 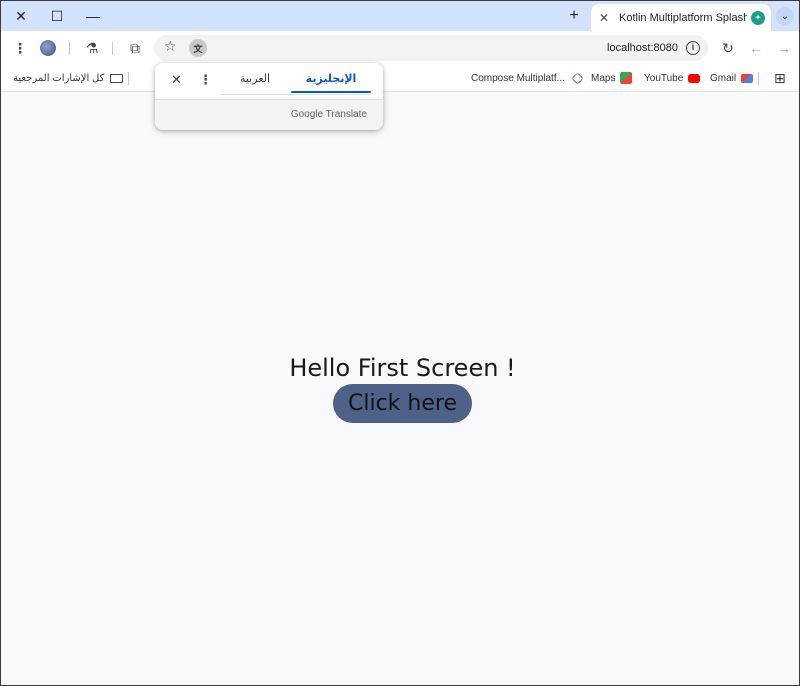 I want to click on translate-popup: ✕ ⋮ العربية الإنجليزية Google Translate, so click(x=269, y=96).